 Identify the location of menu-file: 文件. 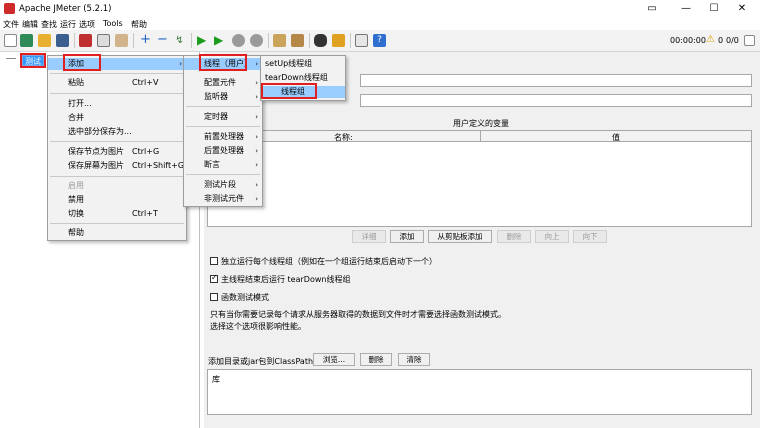
(11, 24).